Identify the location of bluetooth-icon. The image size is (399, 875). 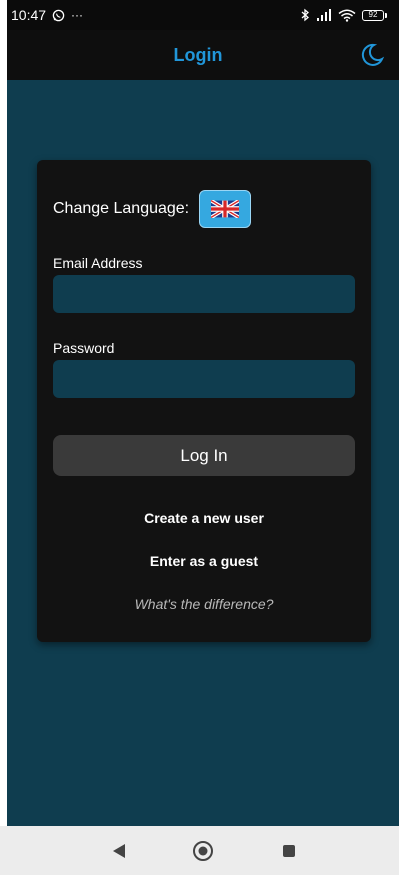
(305, 15).